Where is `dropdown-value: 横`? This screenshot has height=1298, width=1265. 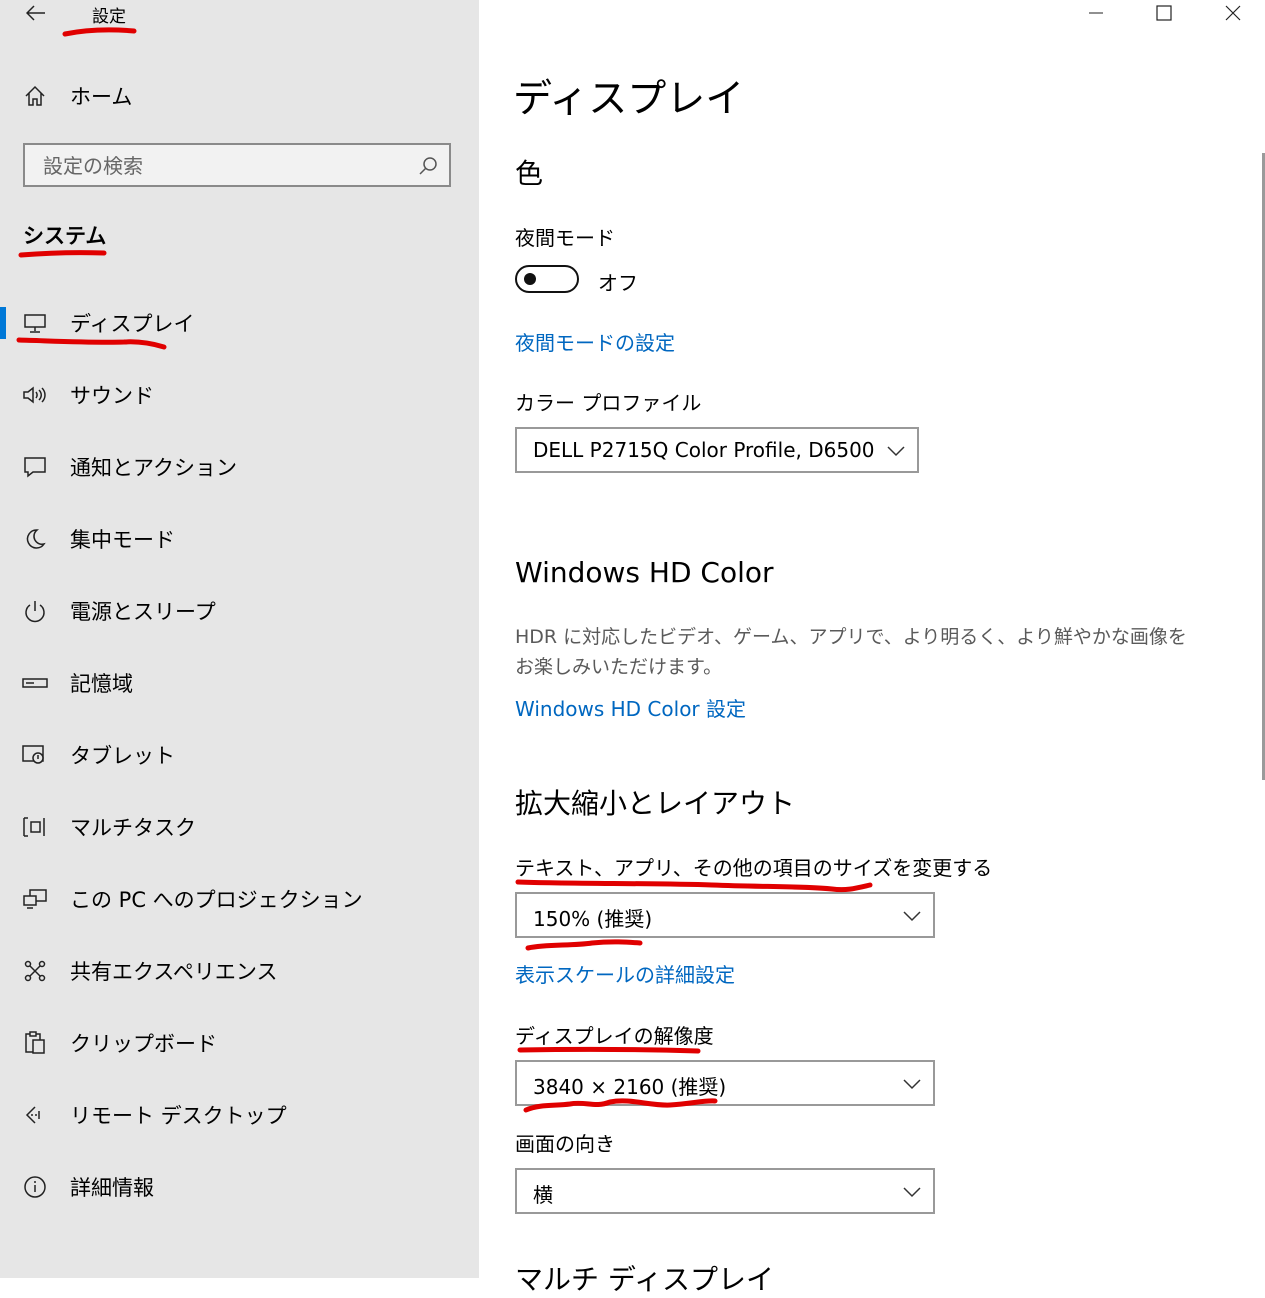 dropdown-value: 横 is located at coordinates (543, 1195).